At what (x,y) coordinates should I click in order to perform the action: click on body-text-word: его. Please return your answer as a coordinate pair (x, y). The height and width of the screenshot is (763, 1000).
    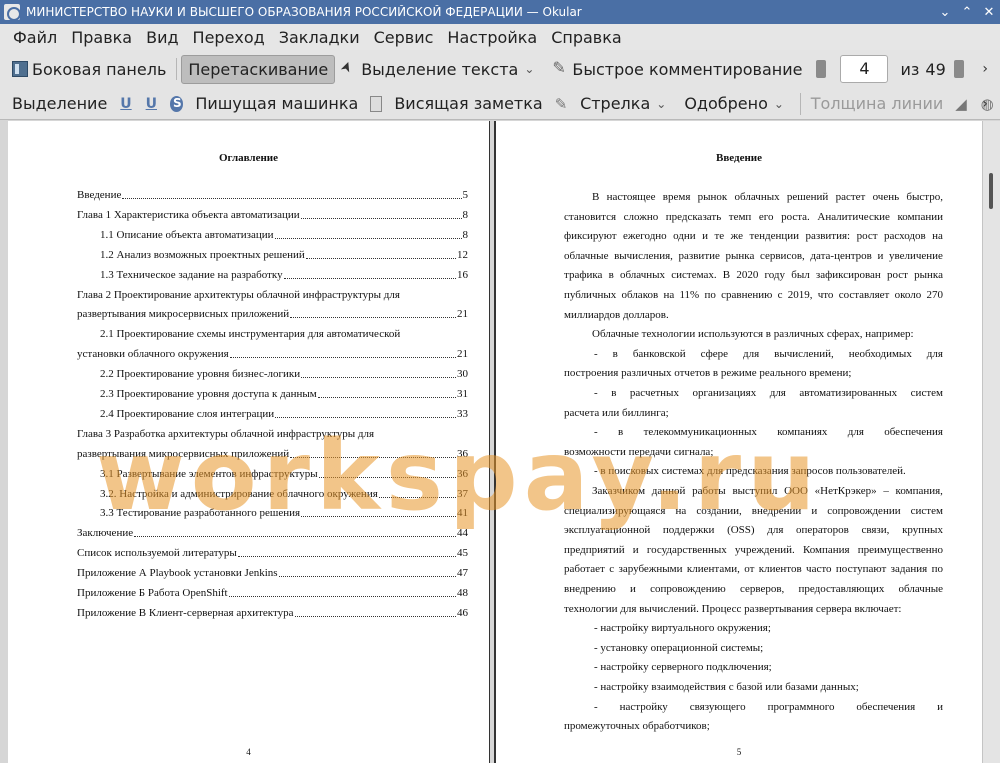
    Looking at the image, I should click on (766, 216).